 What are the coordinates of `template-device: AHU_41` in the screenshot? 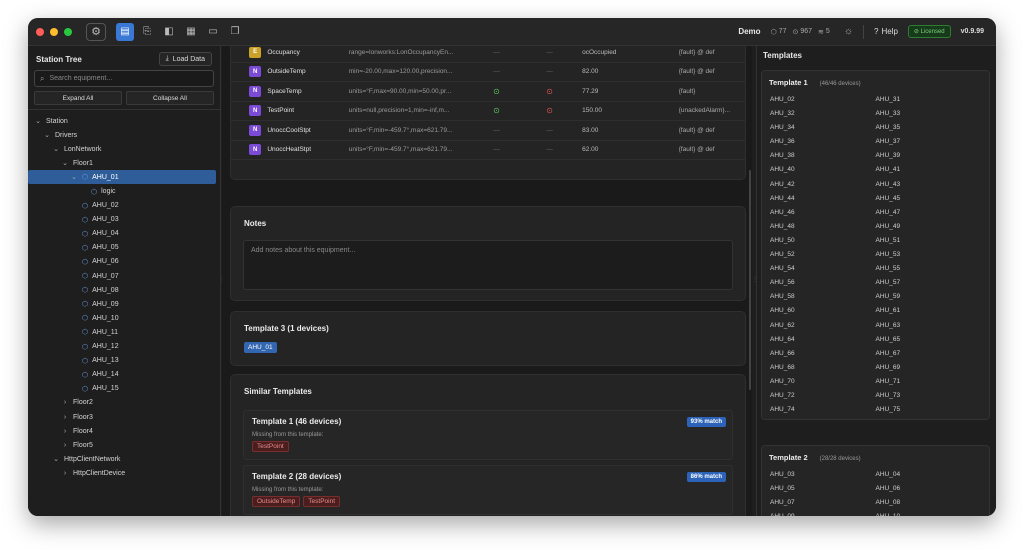 It's located at (929, 173).